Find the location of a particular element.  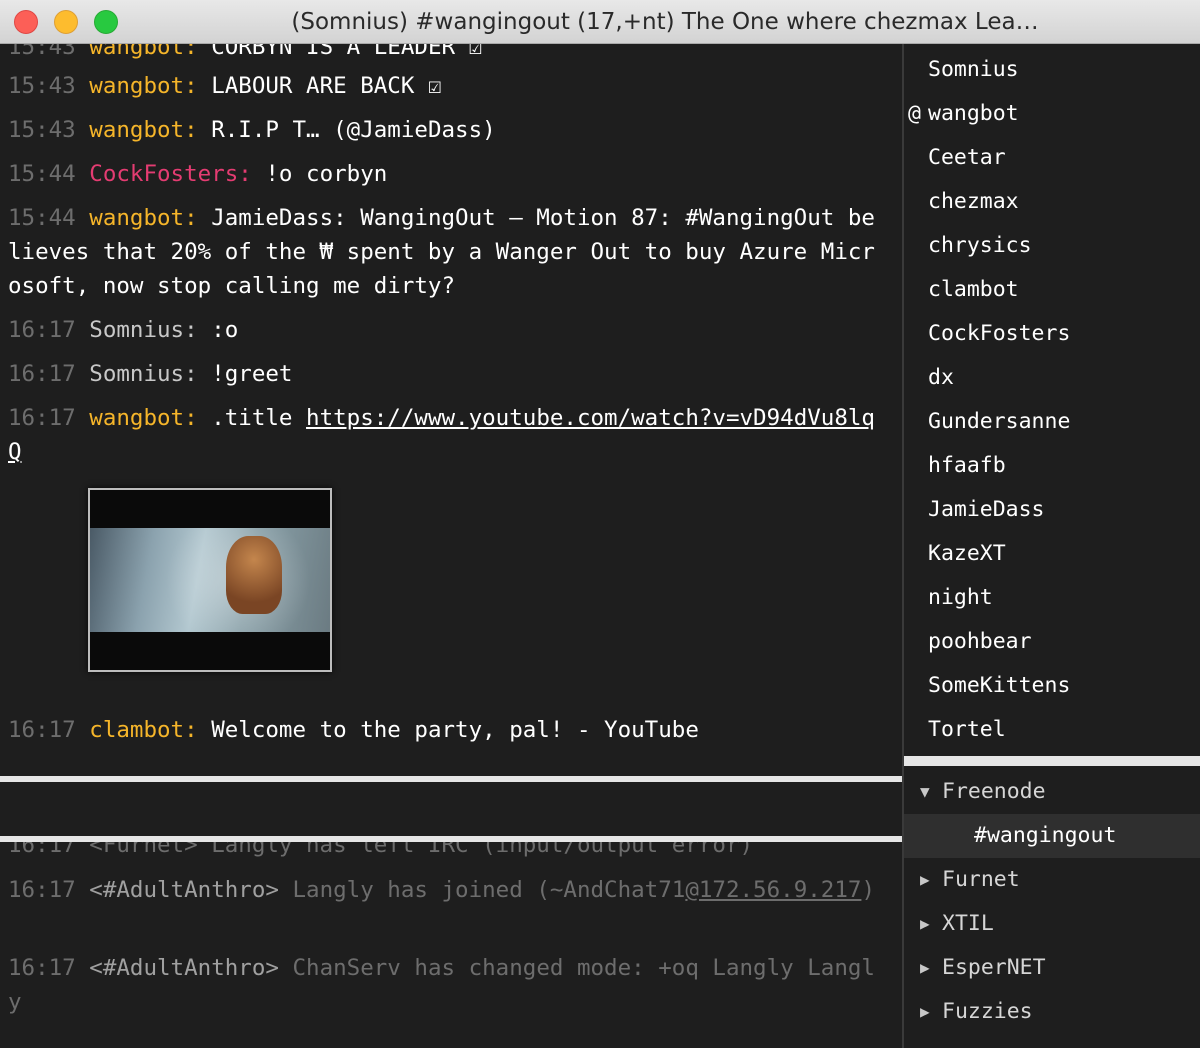

network-furnet: ▶ Furnet is located at coordinates (1052, 880).